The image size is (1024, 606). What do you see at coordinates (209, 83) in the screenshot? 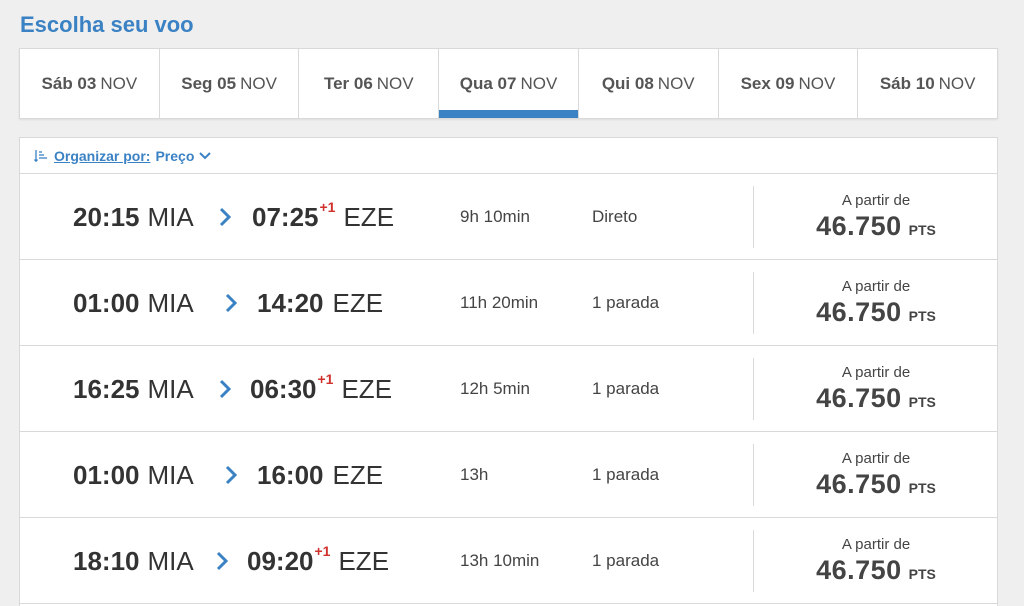
I see `date-tab-day: Seg 05` at bounding box center [209, 83].